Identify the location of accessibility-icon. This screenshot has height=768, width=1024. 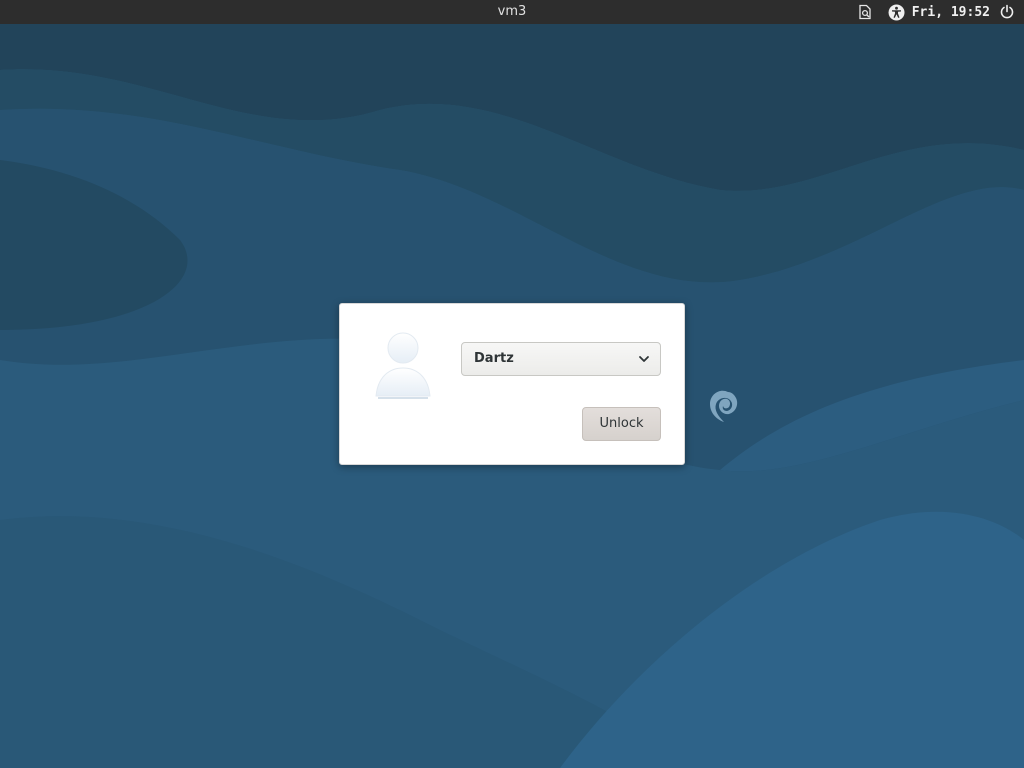
(897, 12).